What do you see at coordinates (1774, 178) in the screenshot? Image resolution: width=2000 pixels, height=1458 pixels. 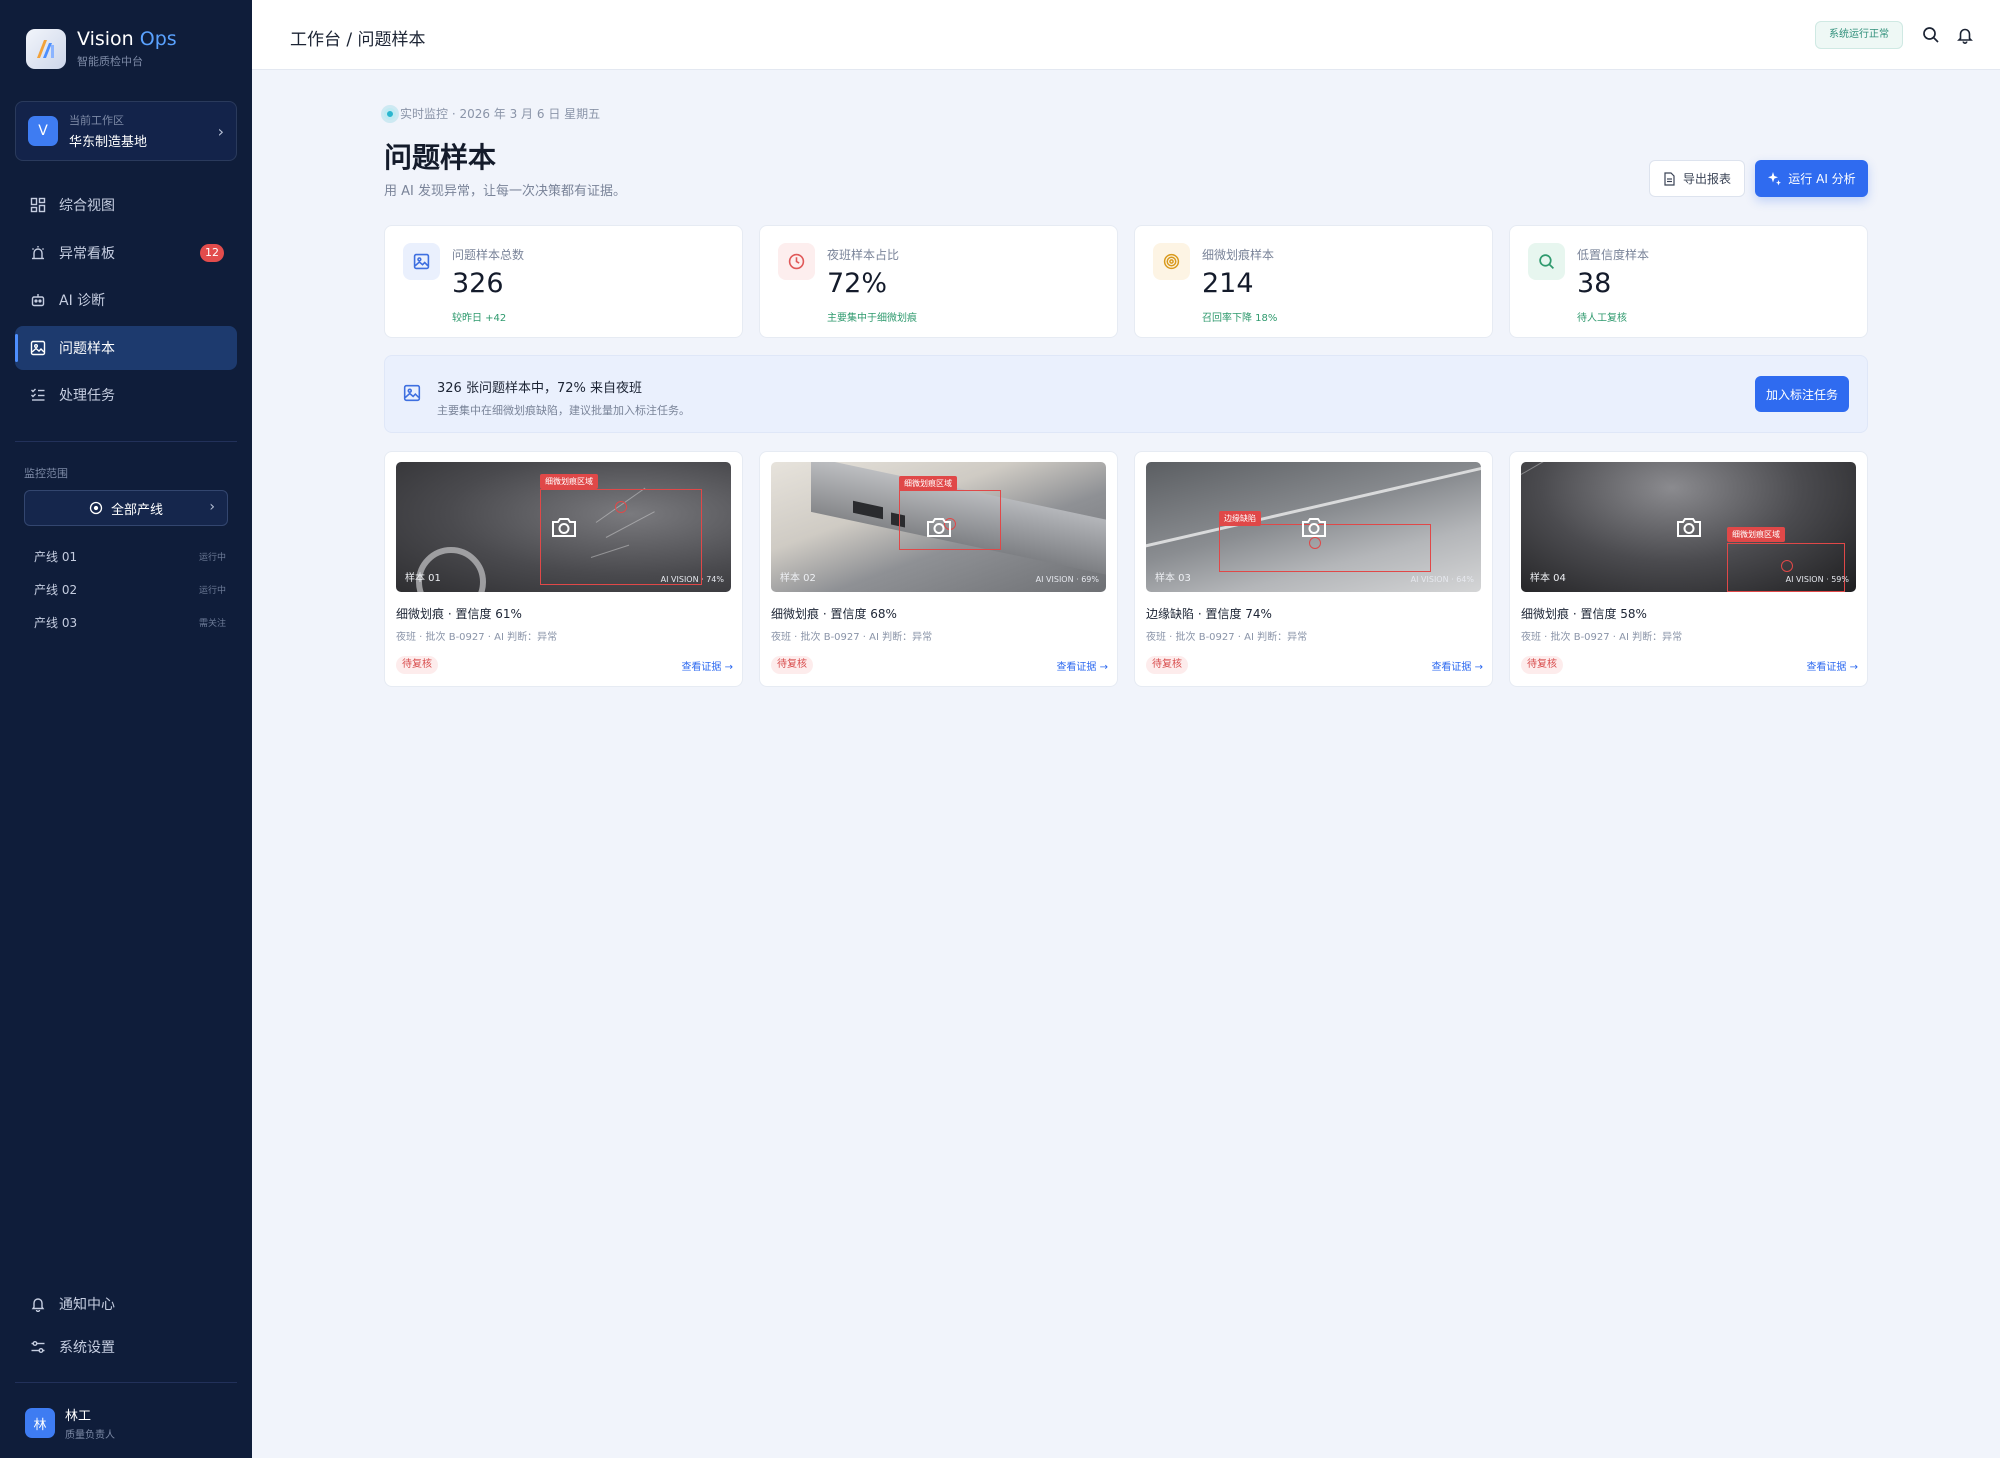 I see `sparkle-icon` at bounding box center [1774, 178].